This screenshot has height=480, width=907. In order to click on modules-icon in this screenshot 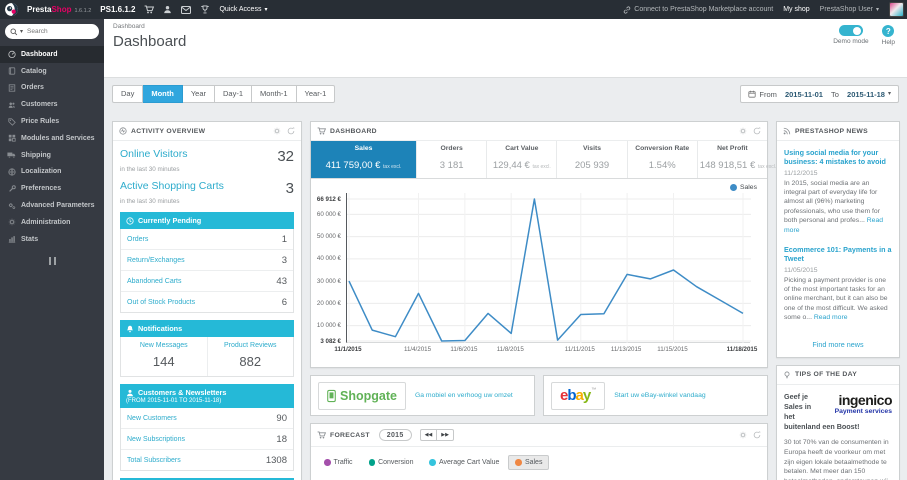, I will do `click(11, 138)`.